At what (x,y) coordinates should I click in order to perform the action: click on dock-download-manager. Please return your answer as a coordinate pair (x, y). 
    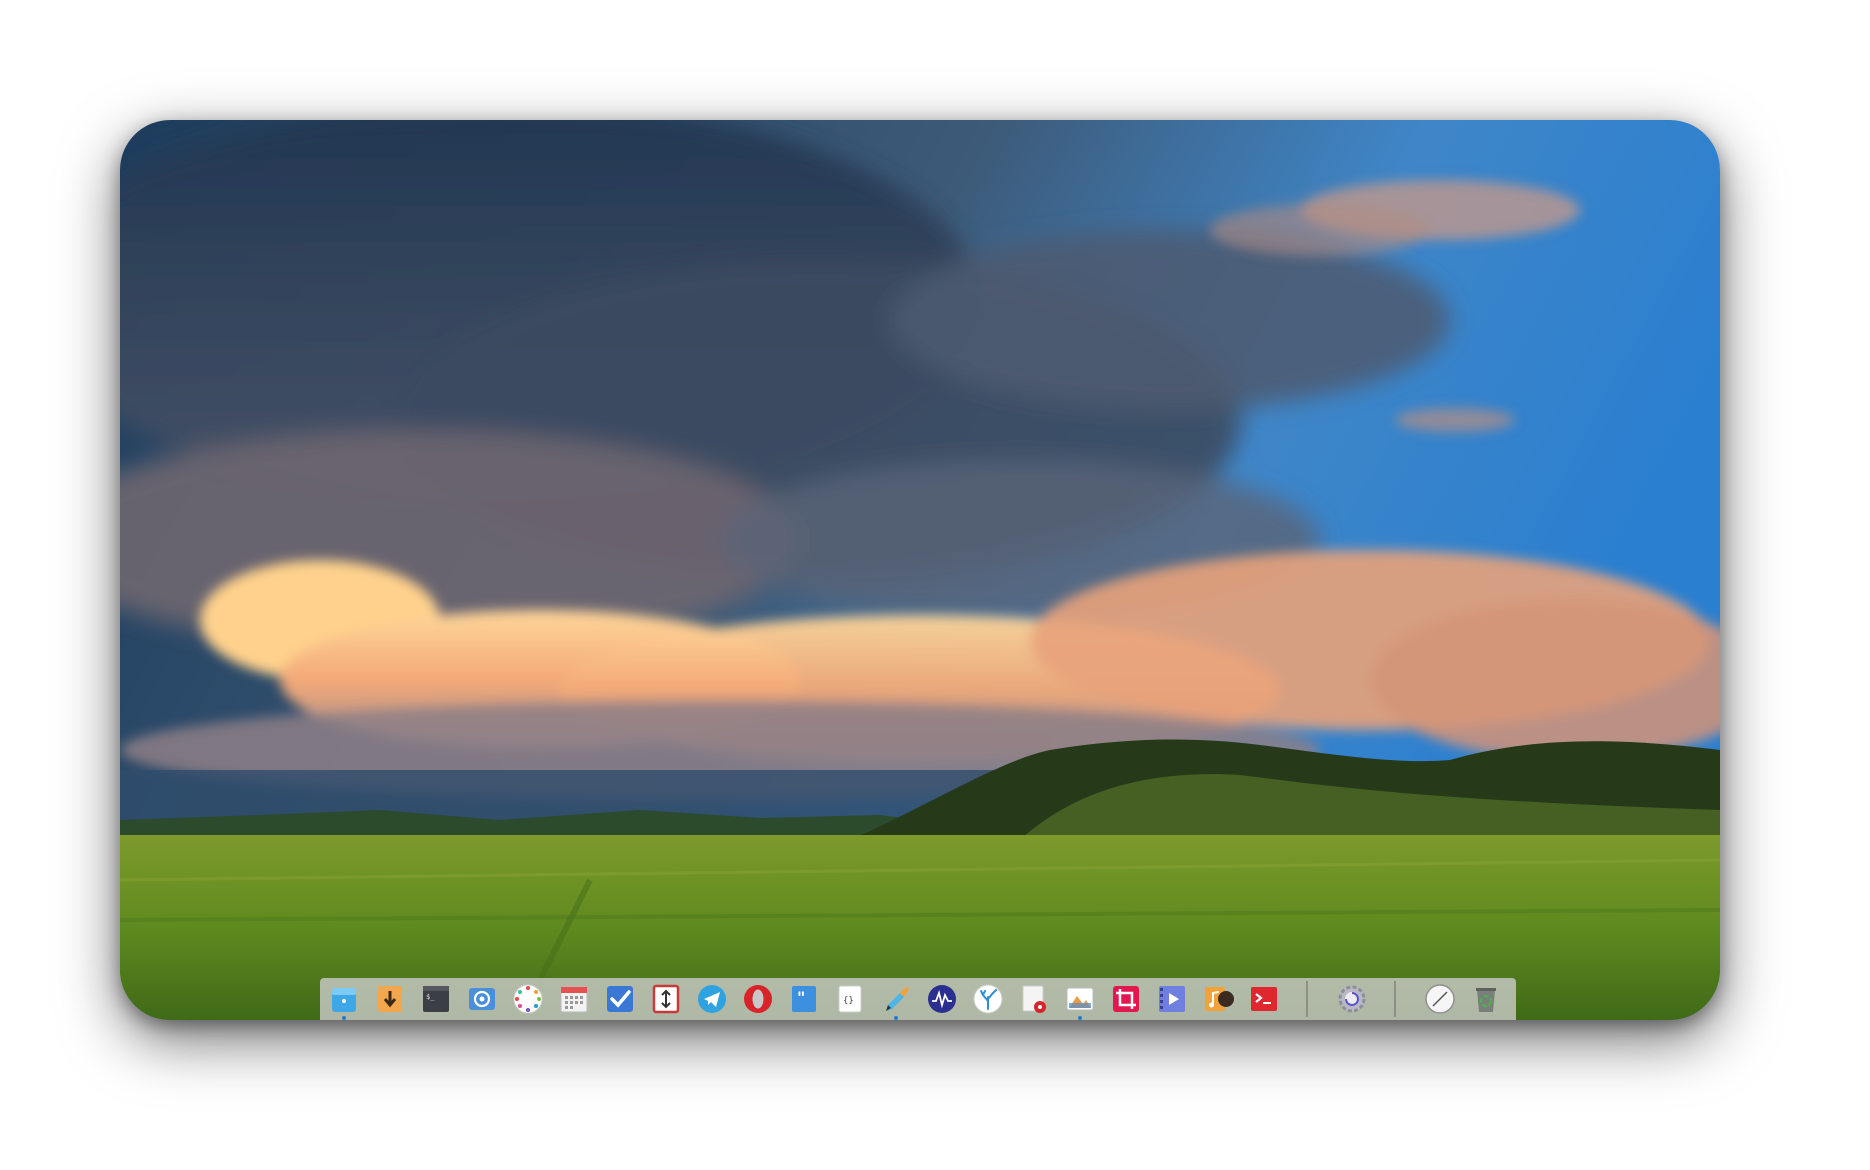
    Looking at the image, I should click on (390, 999).